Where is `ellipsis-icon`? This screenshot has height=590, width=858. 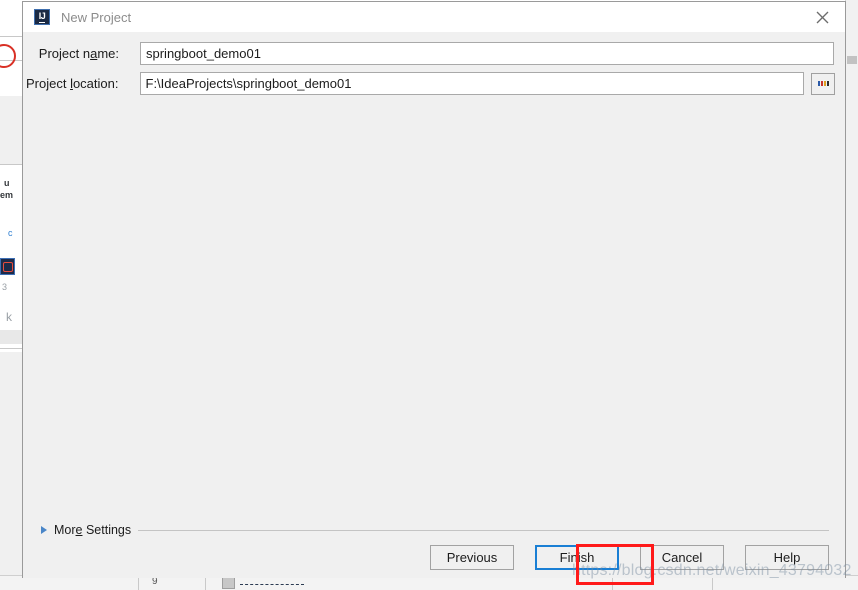 ellipsis-icon is located at coordinates (823, 83).